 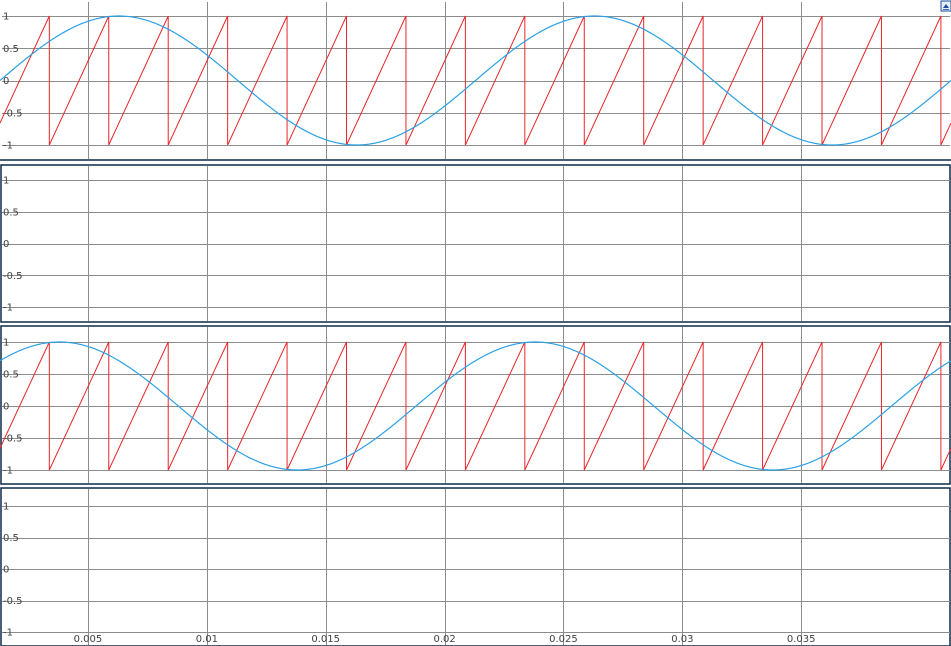 What do you see at coordinates (88, 639) in the screenshot?
I see `x-tick-label: 0.005` at bounding box center [88, 639].